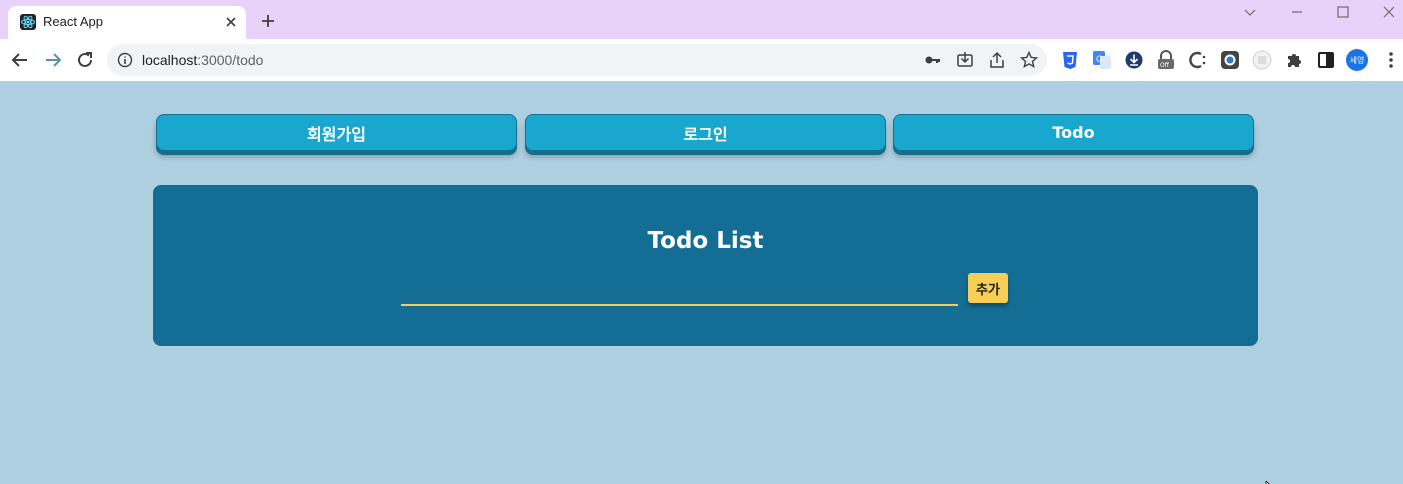 The width and height of the screenshot is (1403, 484). What do you see at coordinates (965, 60) in the screenshot?
I see `install-icon` at bounding box center [965, 60].